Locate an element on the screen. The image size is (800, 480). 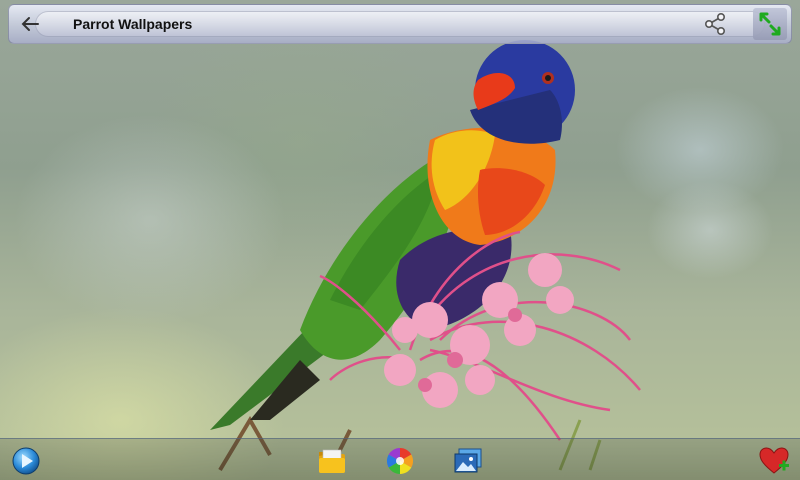
arrow-left-icon is located at coordinates (30, 24).